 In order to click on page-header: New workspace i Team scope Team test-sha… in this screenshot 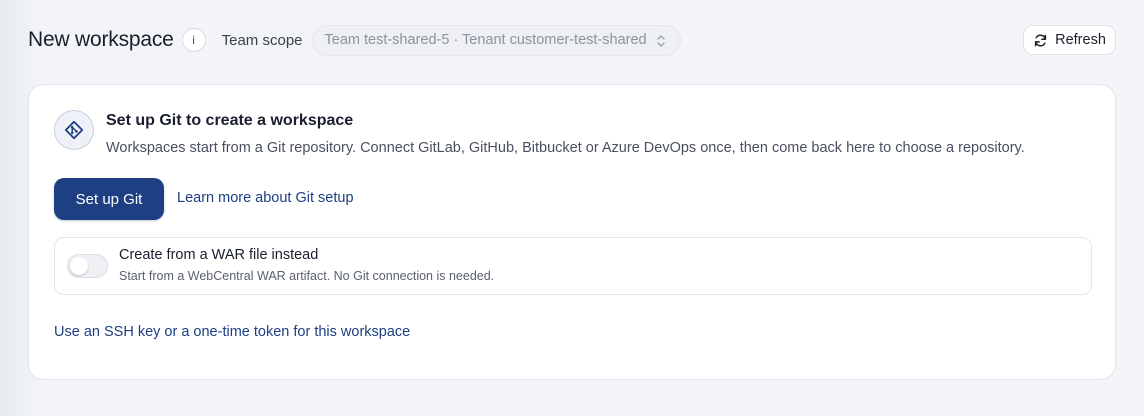, I will do `click(572, 40)`.